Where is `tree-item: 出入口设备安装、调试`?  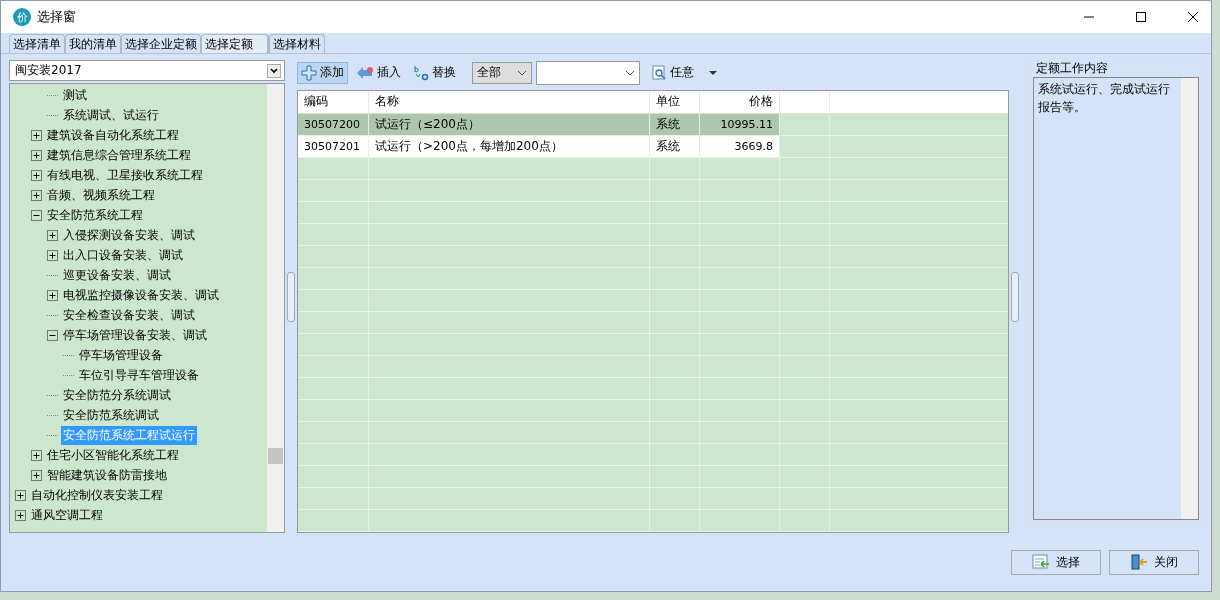 tree-item: 出入口设备安装、调试 is located at coordinates (123, 255).